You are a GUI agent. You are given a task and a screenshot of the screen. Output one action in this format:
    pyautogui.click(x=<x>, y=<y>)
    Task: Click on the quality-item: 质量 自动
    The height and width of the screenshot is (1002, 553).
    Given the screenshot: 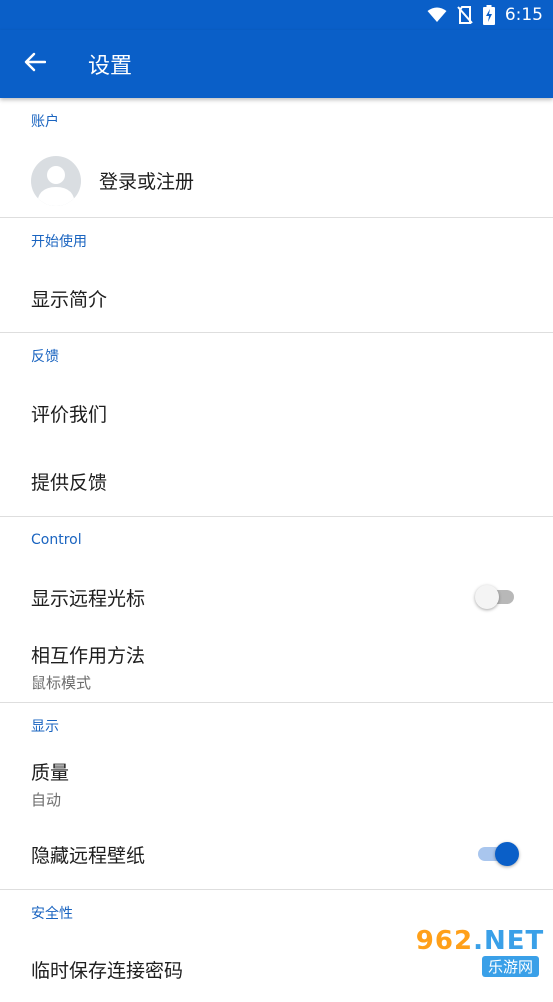 What is the action you would take?
    pyautogui.click(x=276, y=784)
    